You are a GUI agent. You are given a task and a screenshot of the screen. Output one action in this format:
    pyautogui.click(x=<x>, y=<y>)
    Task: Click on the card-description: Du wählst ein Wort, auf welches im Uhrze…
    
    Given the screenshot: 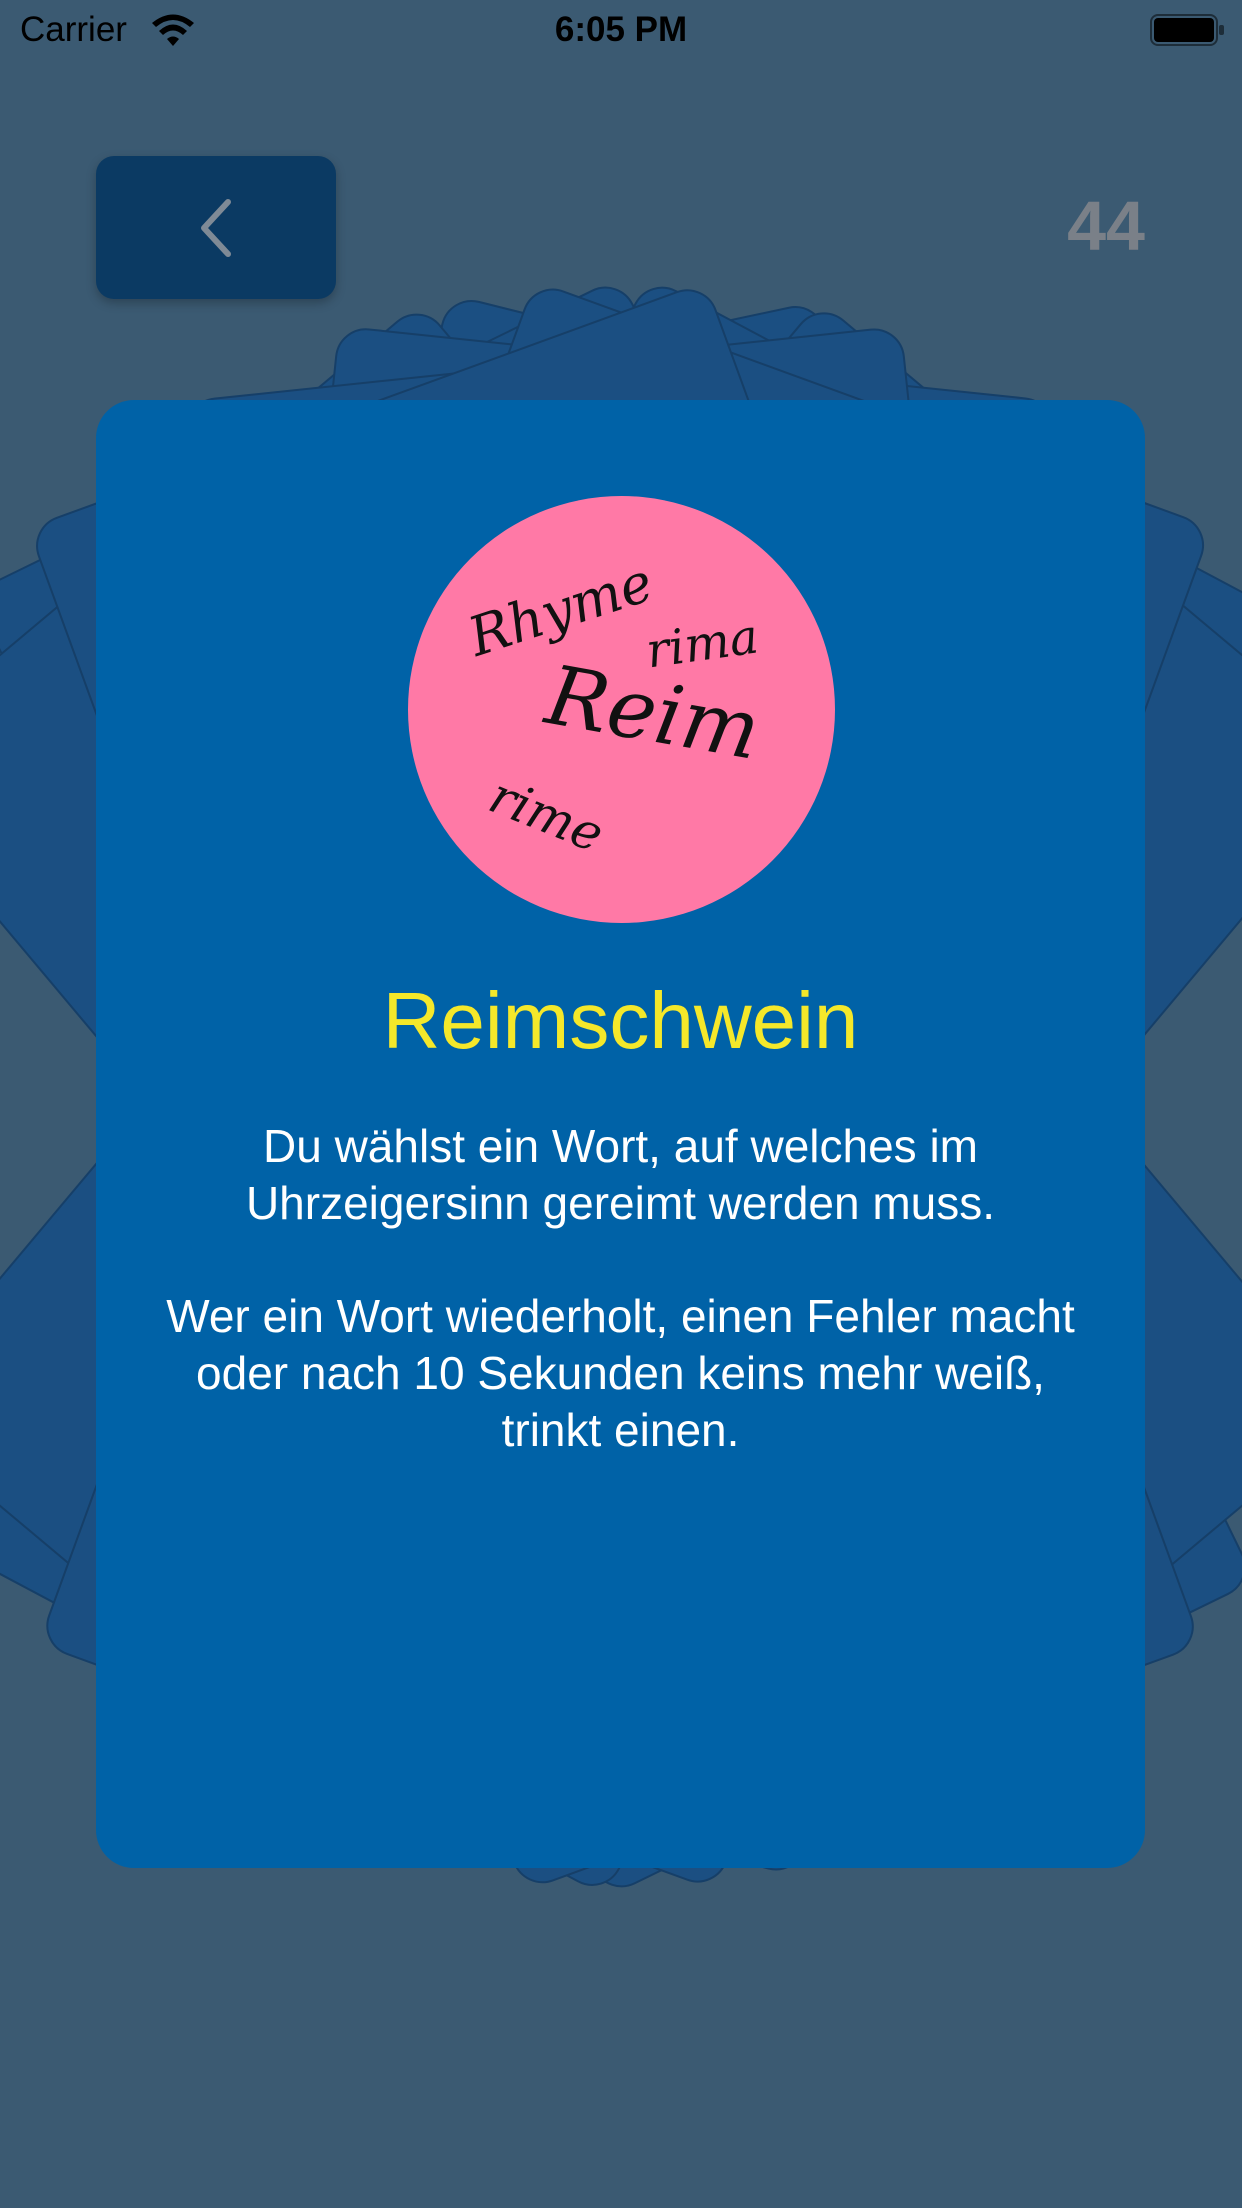 What is the action you would take?
    pyautogui.click(x=620, y=1174)
    